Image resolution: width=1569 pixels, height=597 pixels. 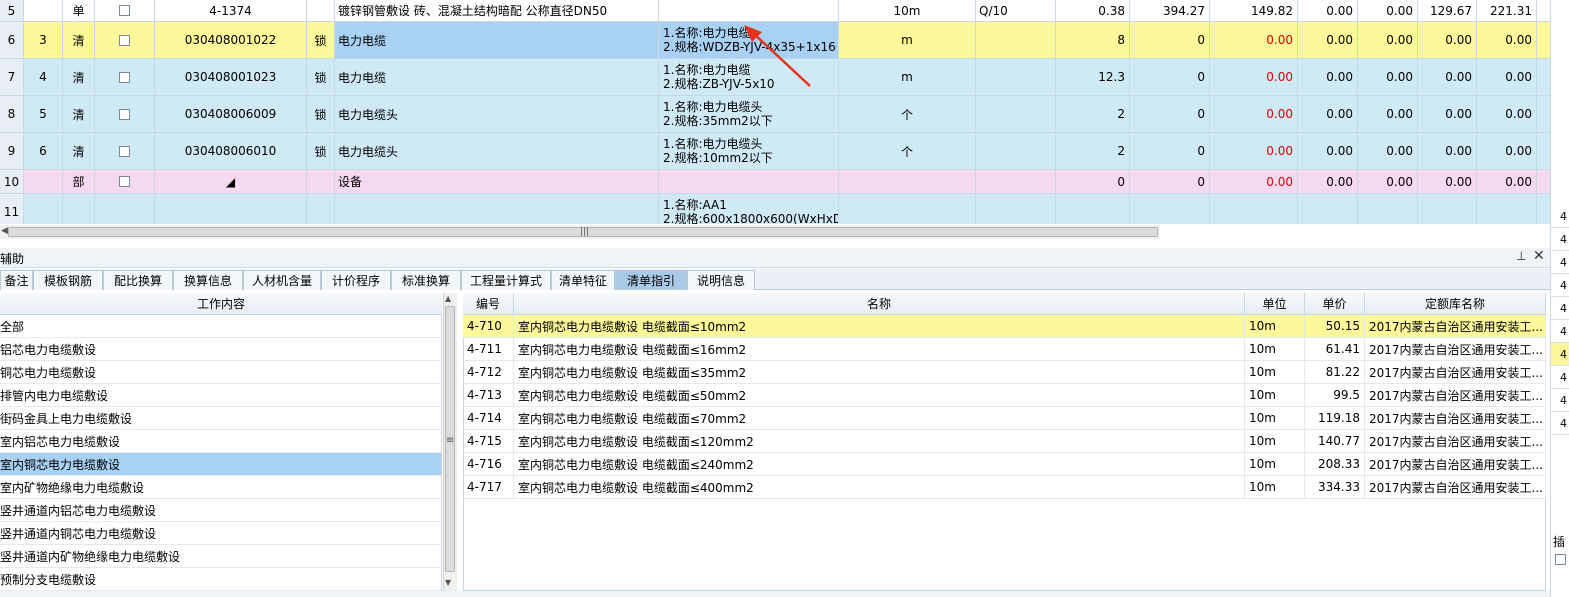 I want to click on tab-item: 标准换算, so click(x=426, y=280).